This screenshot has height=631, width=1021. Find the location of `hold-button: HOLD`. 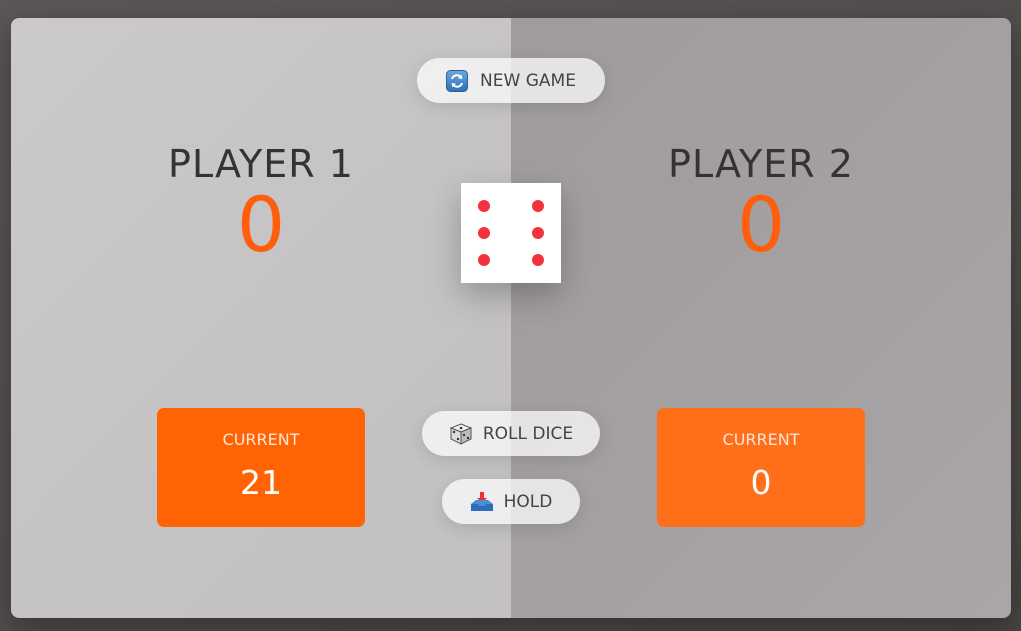

hold-button: HOLD is located at coordinates (511, 501).